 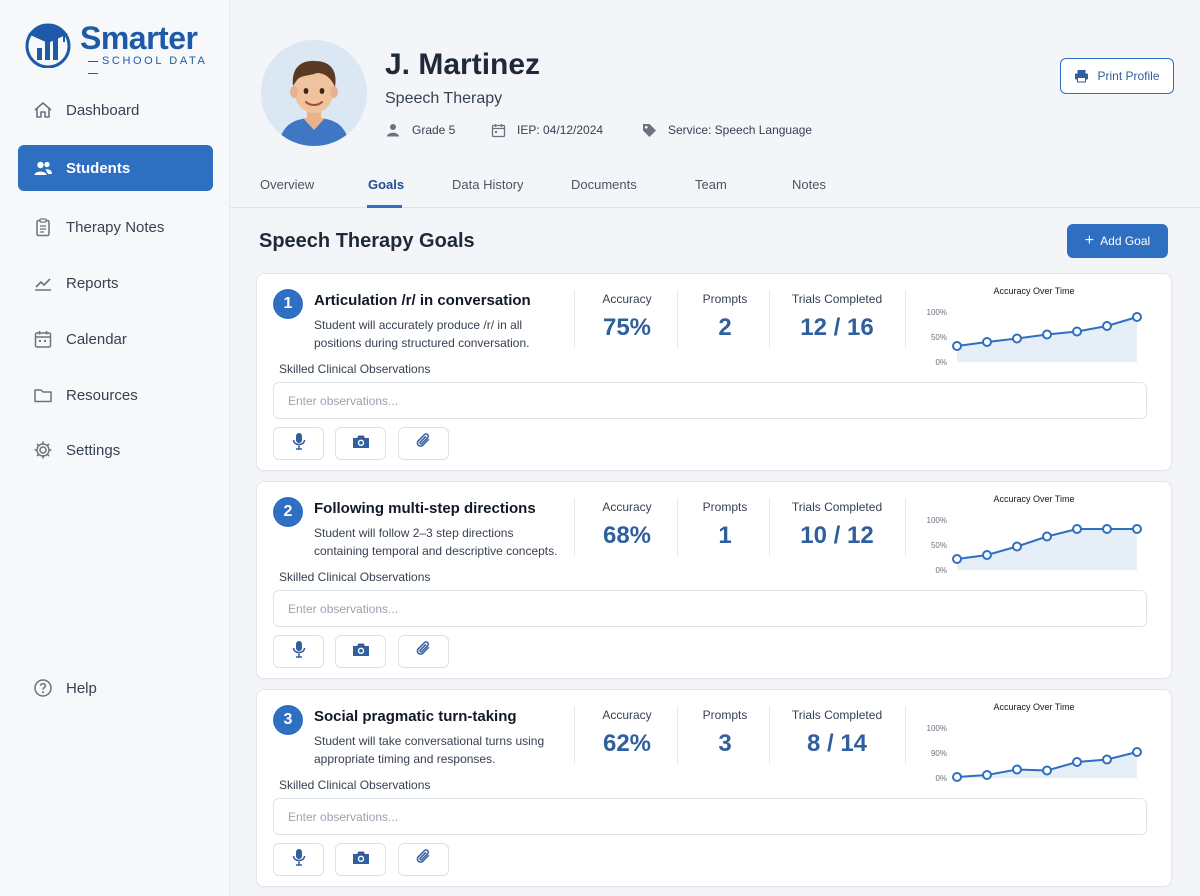 I want to click on sidebar-item-calendar: Calendar, so click(x=115, y=339).